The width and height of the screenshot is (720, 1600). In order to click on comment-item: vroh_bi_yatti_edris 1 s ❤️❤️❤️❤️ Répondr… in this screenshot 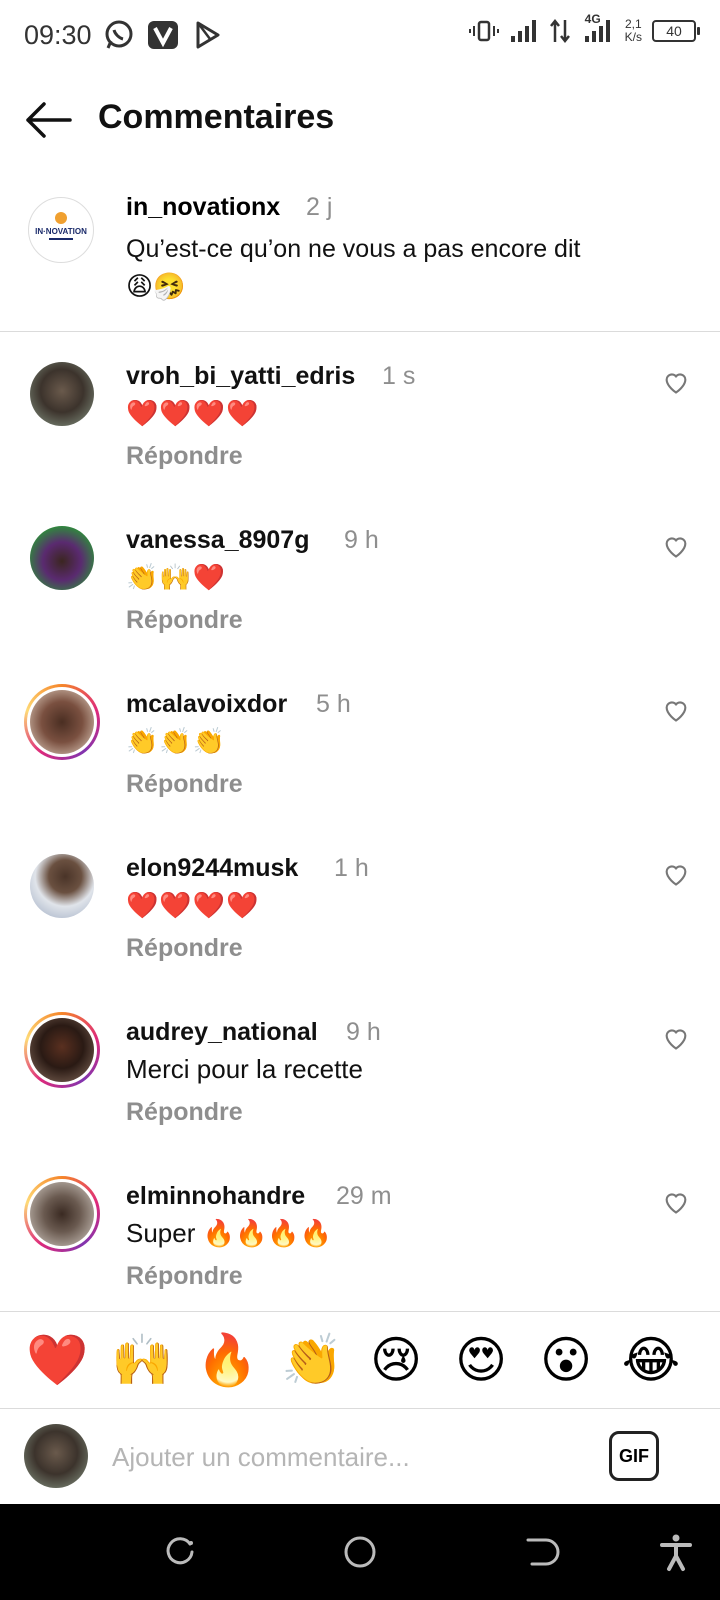, I will do `click(360, 440)`.